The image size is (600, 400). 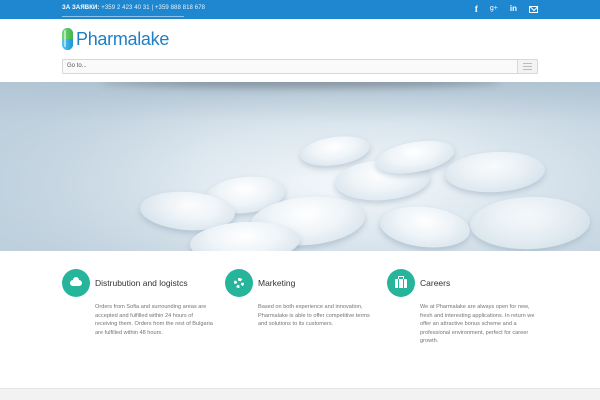 I want to click on mail-icon, so click(x=533, y=9).